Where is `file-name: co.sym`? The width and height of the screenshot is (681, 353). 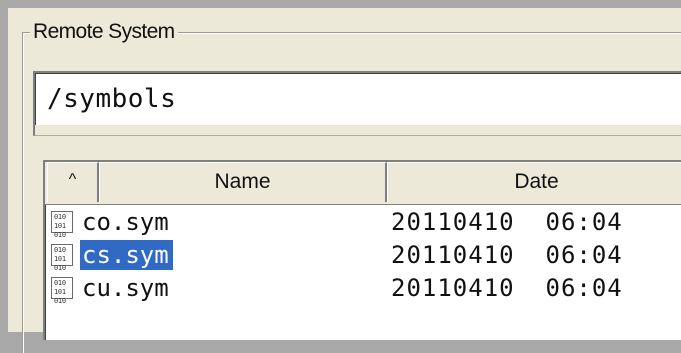
file-name: co.sym is located at coordinates (125, 222).